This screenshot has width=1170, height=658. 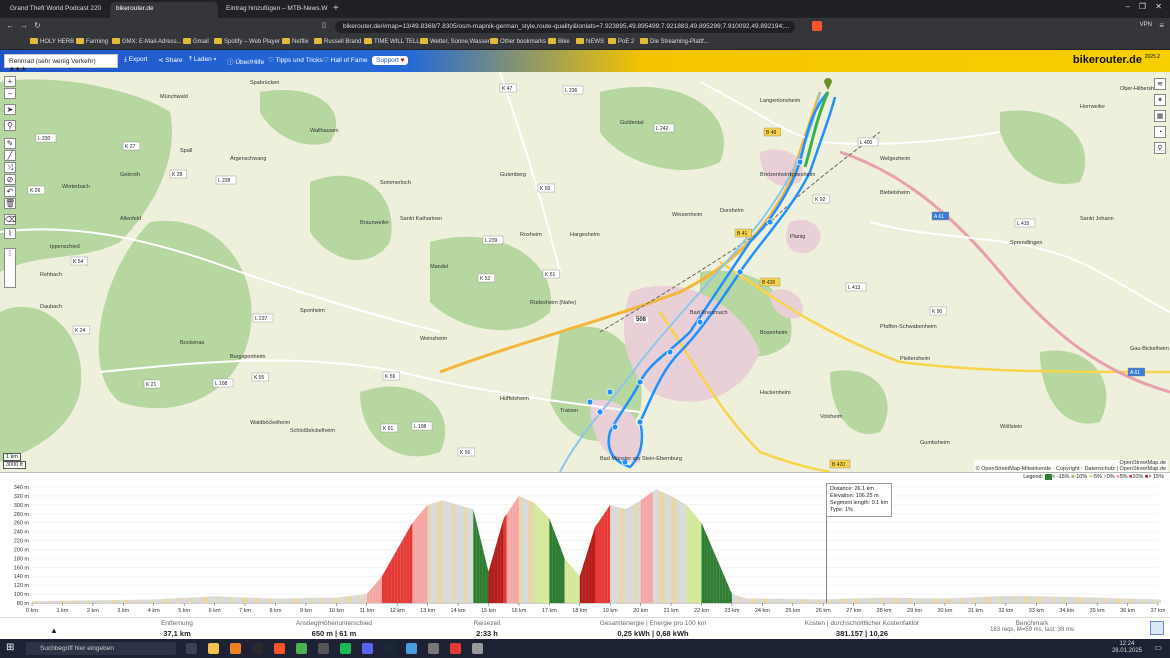 I want to click on shuffle-icon: ⤨, so click(x=10, y=167).